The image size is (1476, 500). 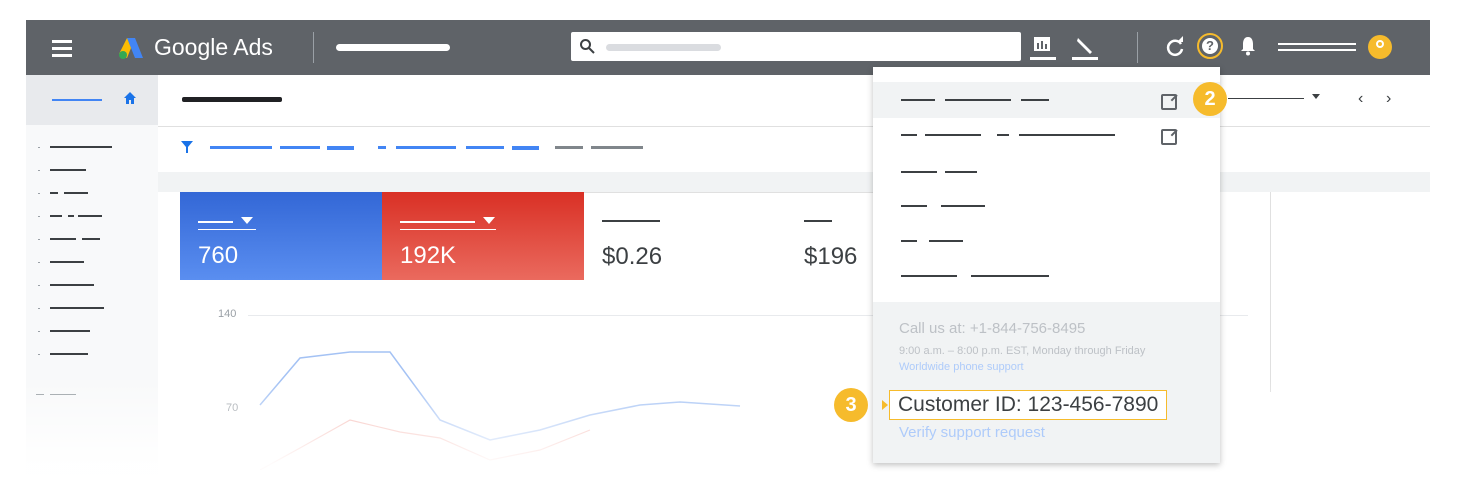 I want to click on date-range-selector, so click(x=1269, y=98).